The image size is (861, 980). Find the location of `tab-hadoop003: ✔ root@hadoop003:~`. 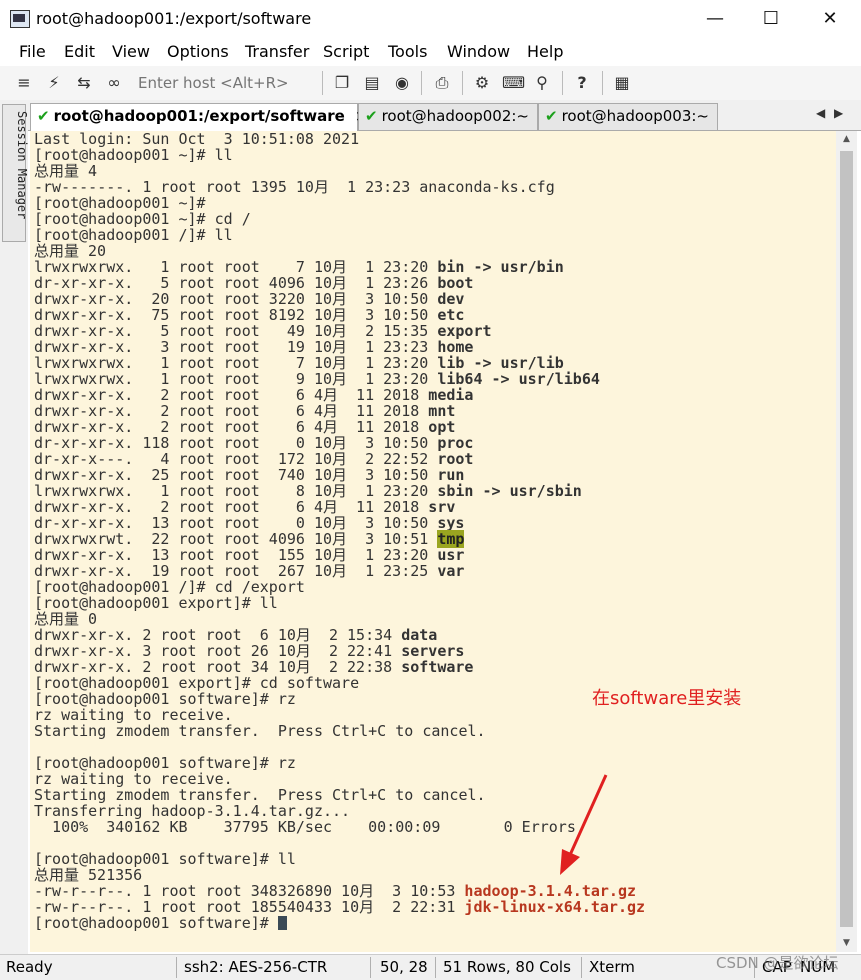

tab-hadoop003: ✔ root@hadoop003:~ is located at coordinates (628, 116).